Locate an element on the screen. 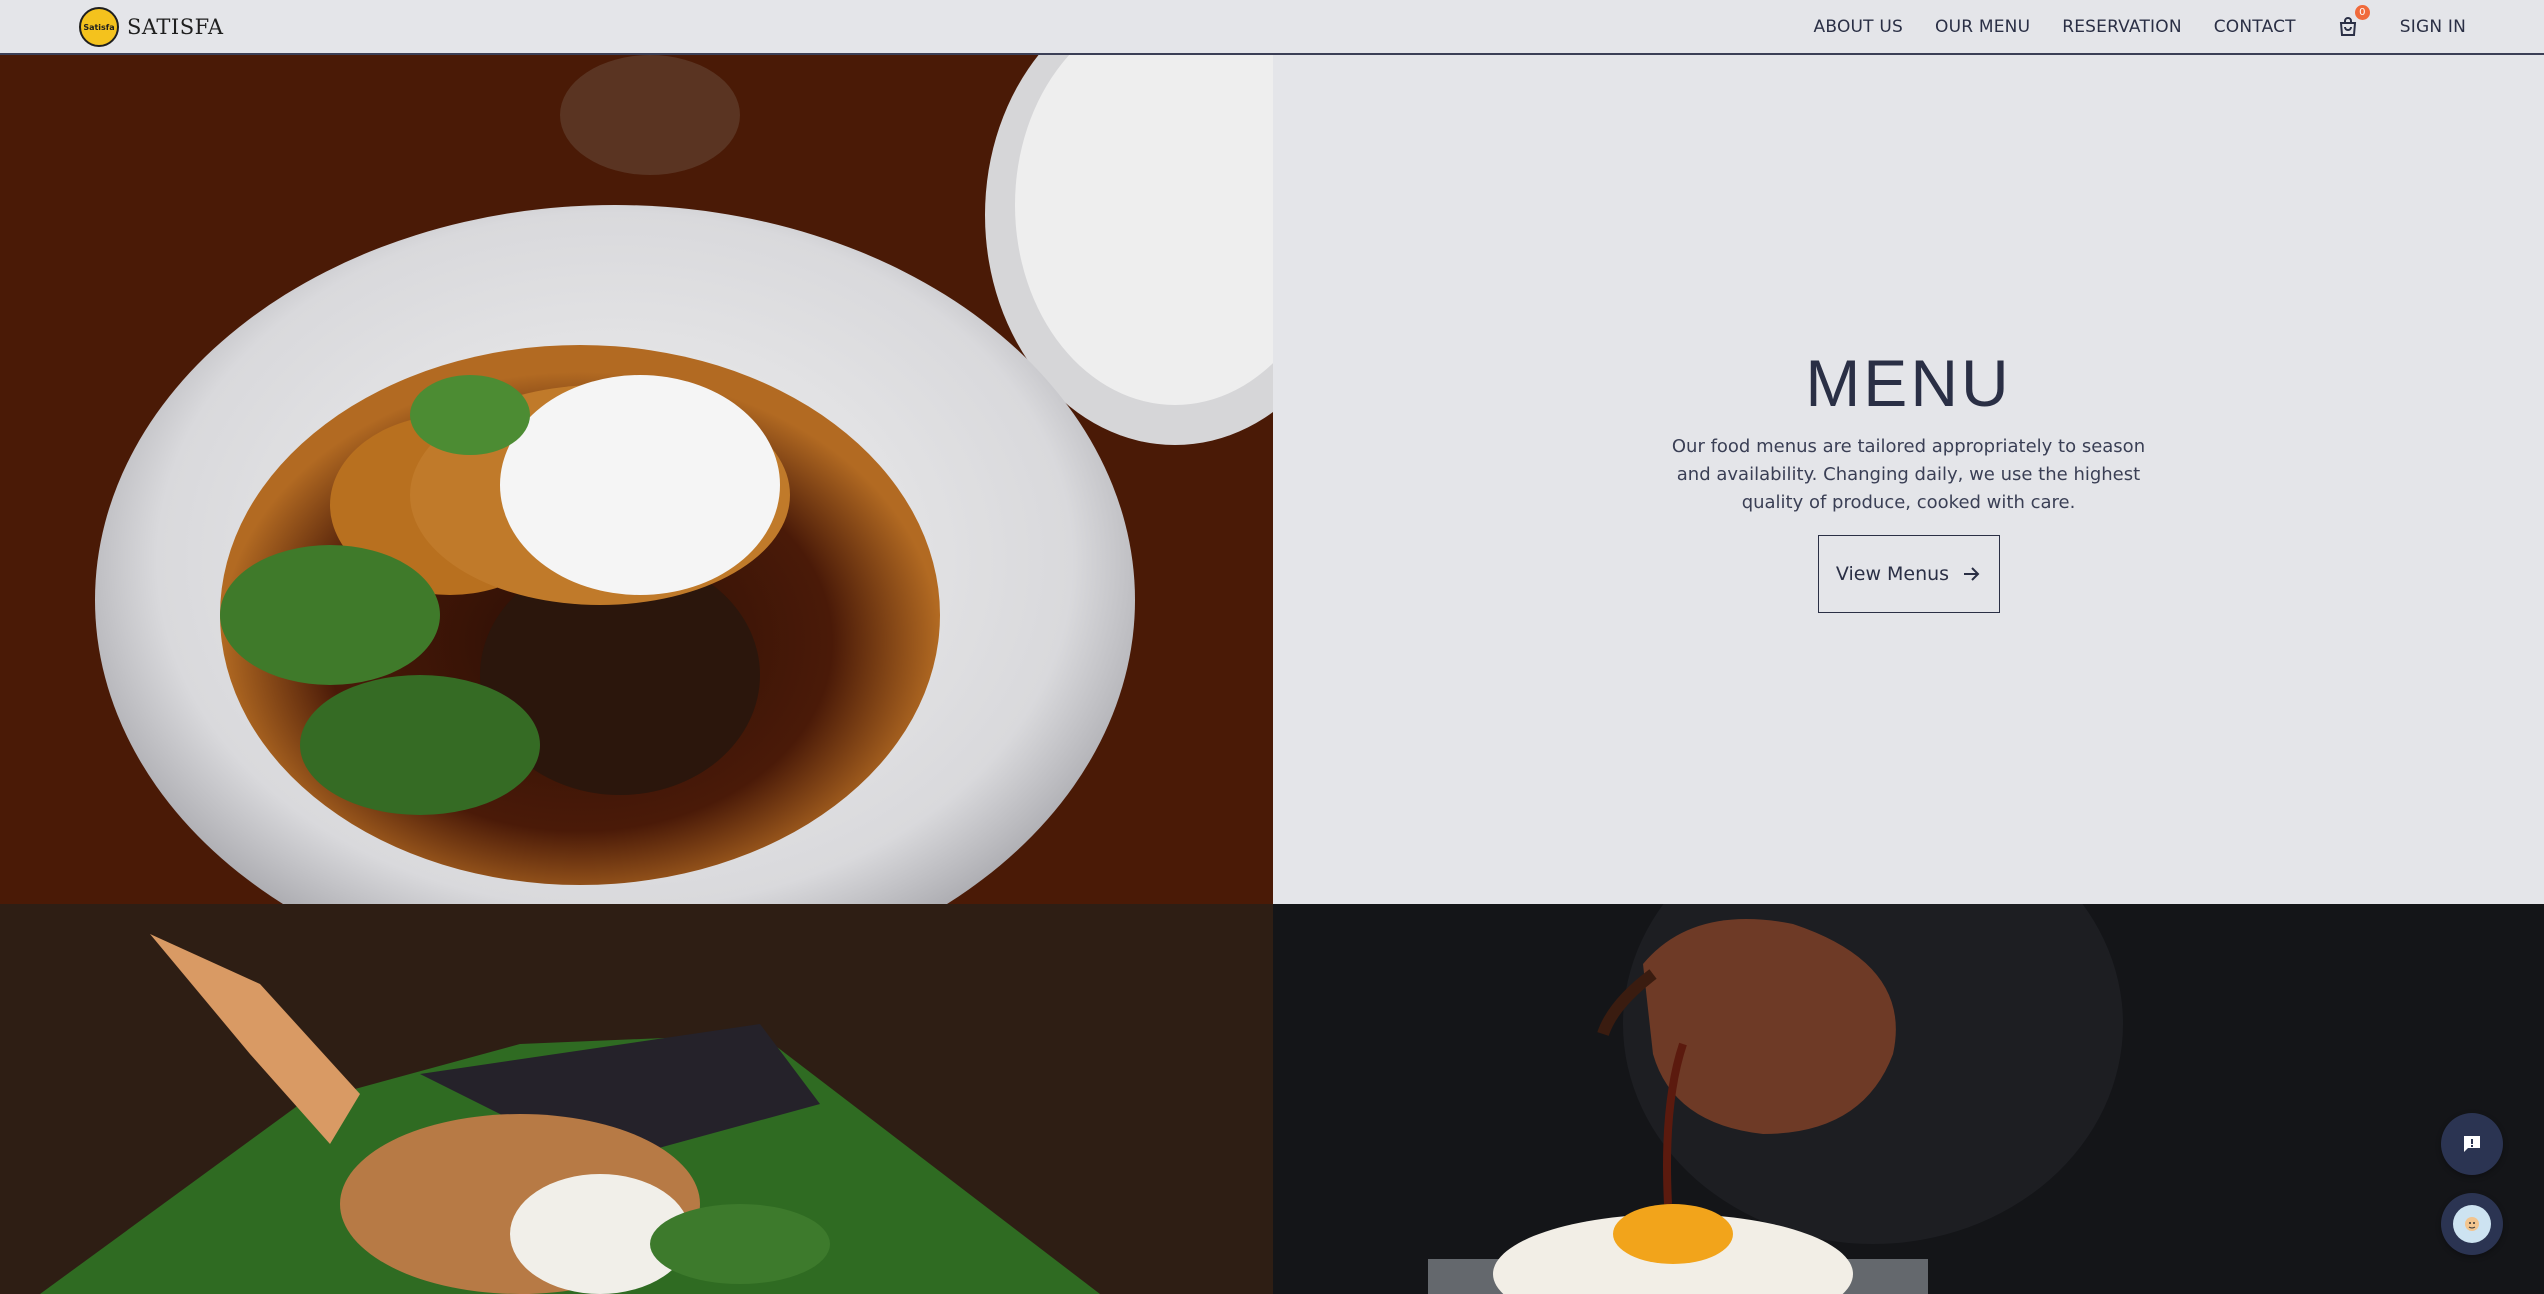 This screenshot has height=1294, width=2544. brand-logo: Satisfa SATISFA is located at coordinates (151, 27).